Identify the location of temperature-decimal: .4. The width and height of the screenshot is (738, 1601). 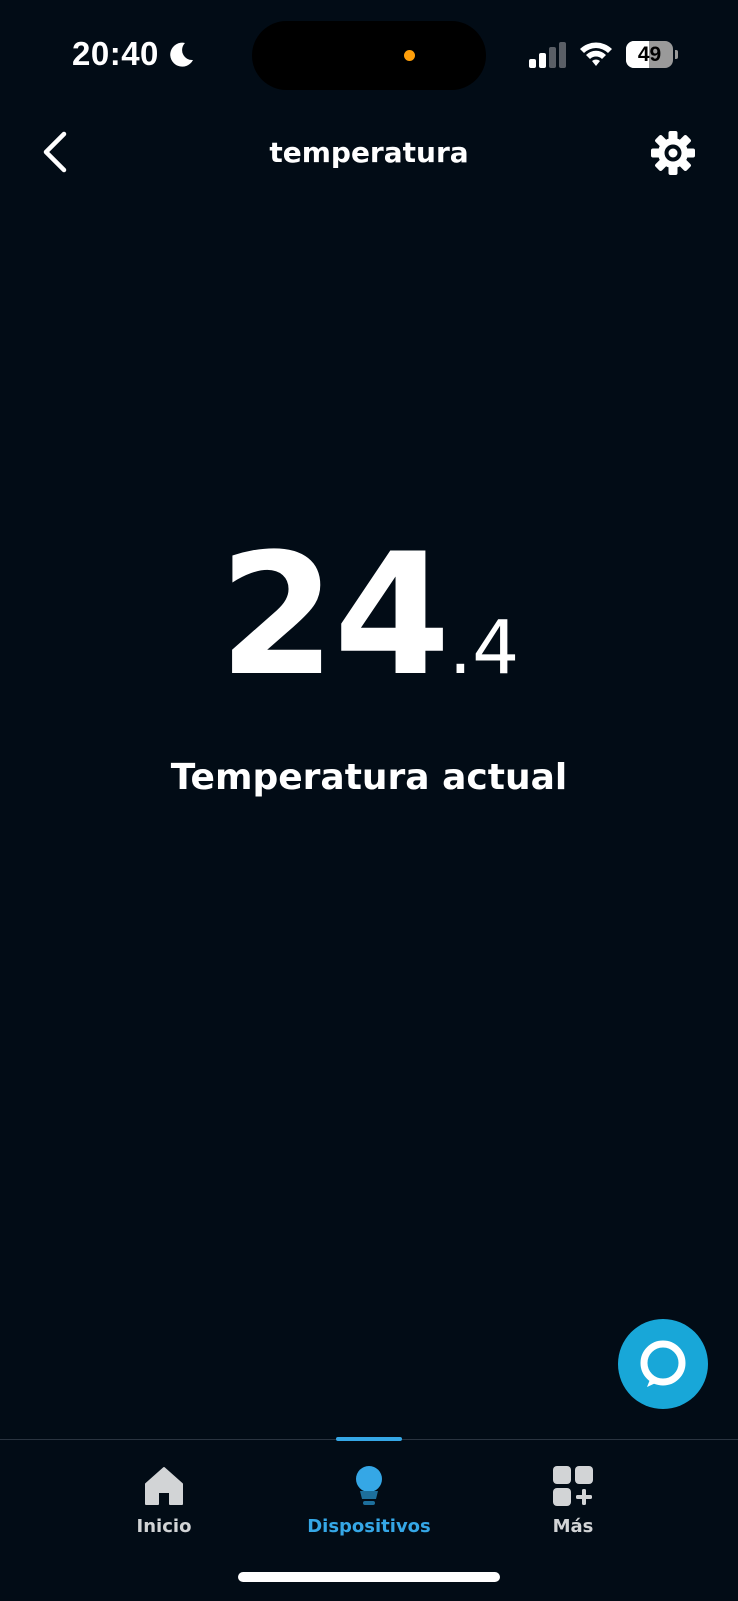
(484, 648).